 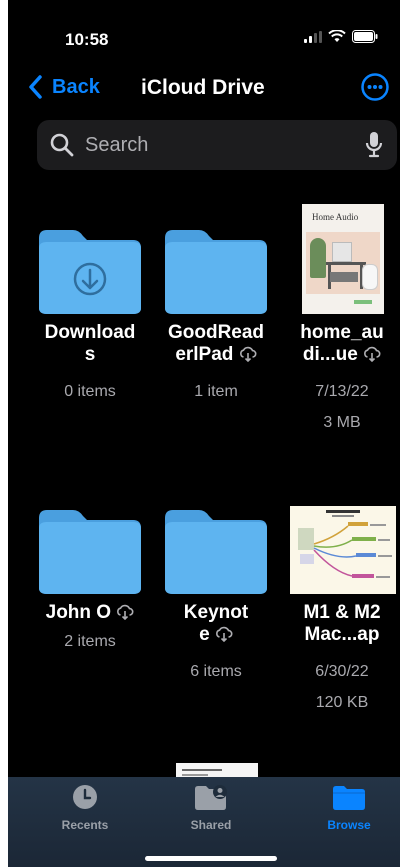 I want to click on chevron-left-icon, so click(x=35, y=87).